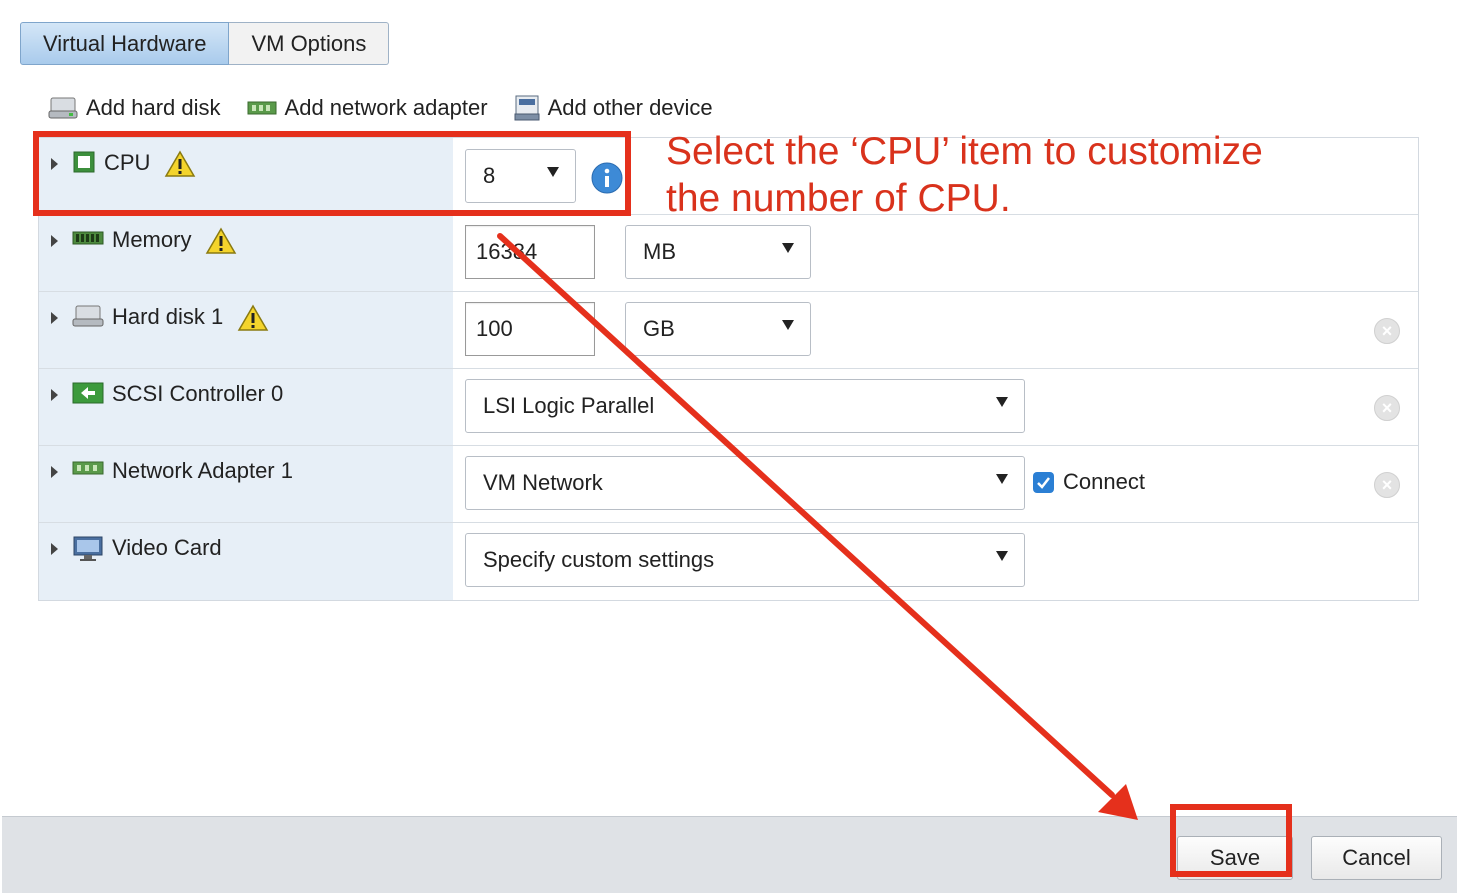 The height and width of the screenshot is (893, 1462). I want to click on scsi-controller-label: SCSI Controller 0, so click(198, 393).